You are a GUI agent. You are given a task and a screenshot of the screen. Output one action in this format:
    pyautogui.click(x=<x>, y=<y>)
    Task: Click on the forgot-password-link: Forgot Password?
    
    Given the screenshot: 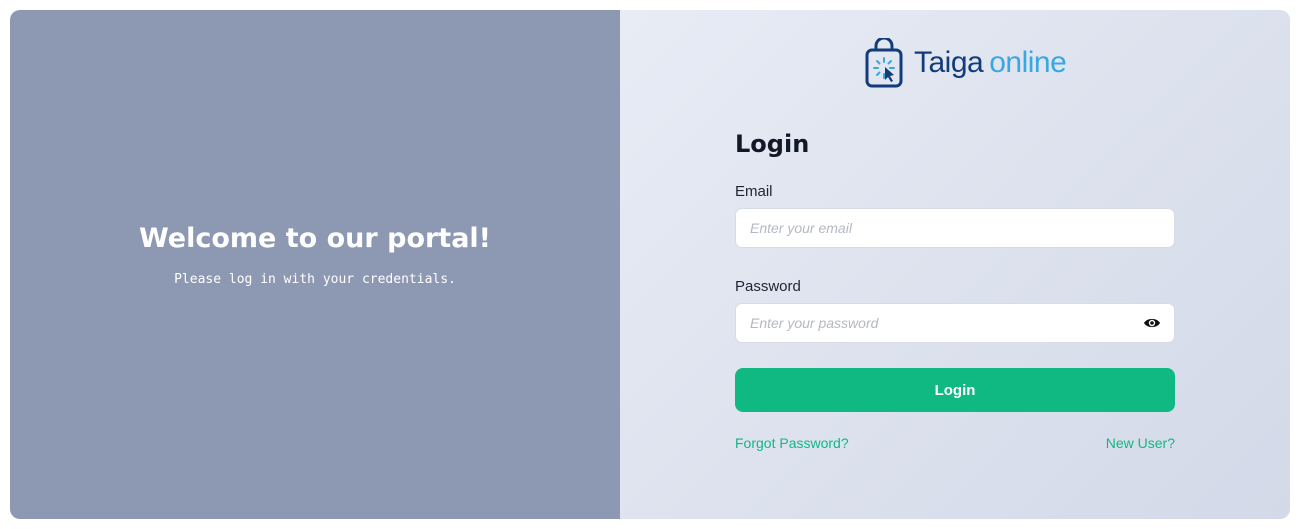 What is the action you would take?
    pyautogui.click(x=792, y=443)
    